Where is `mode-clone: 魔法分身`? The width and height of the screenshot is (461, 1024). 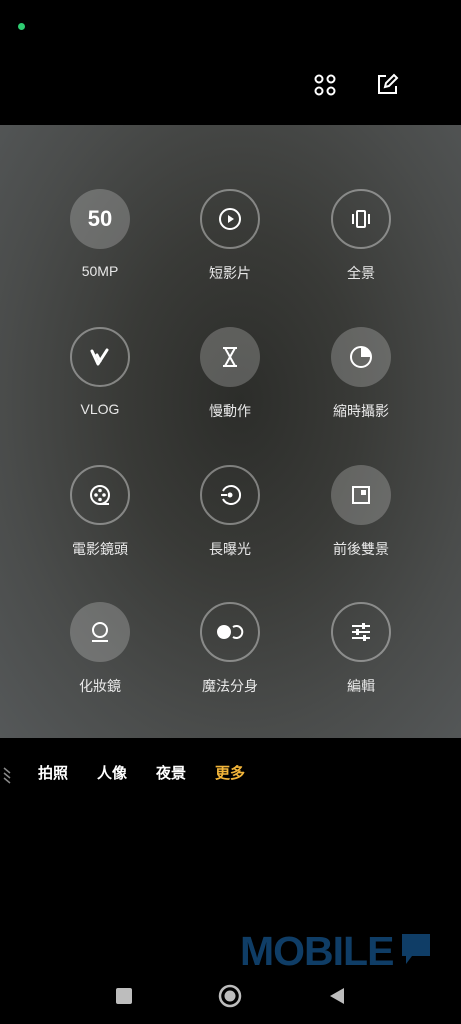
mode-clone: 魔法分身 is located at coordinates (230, 649).